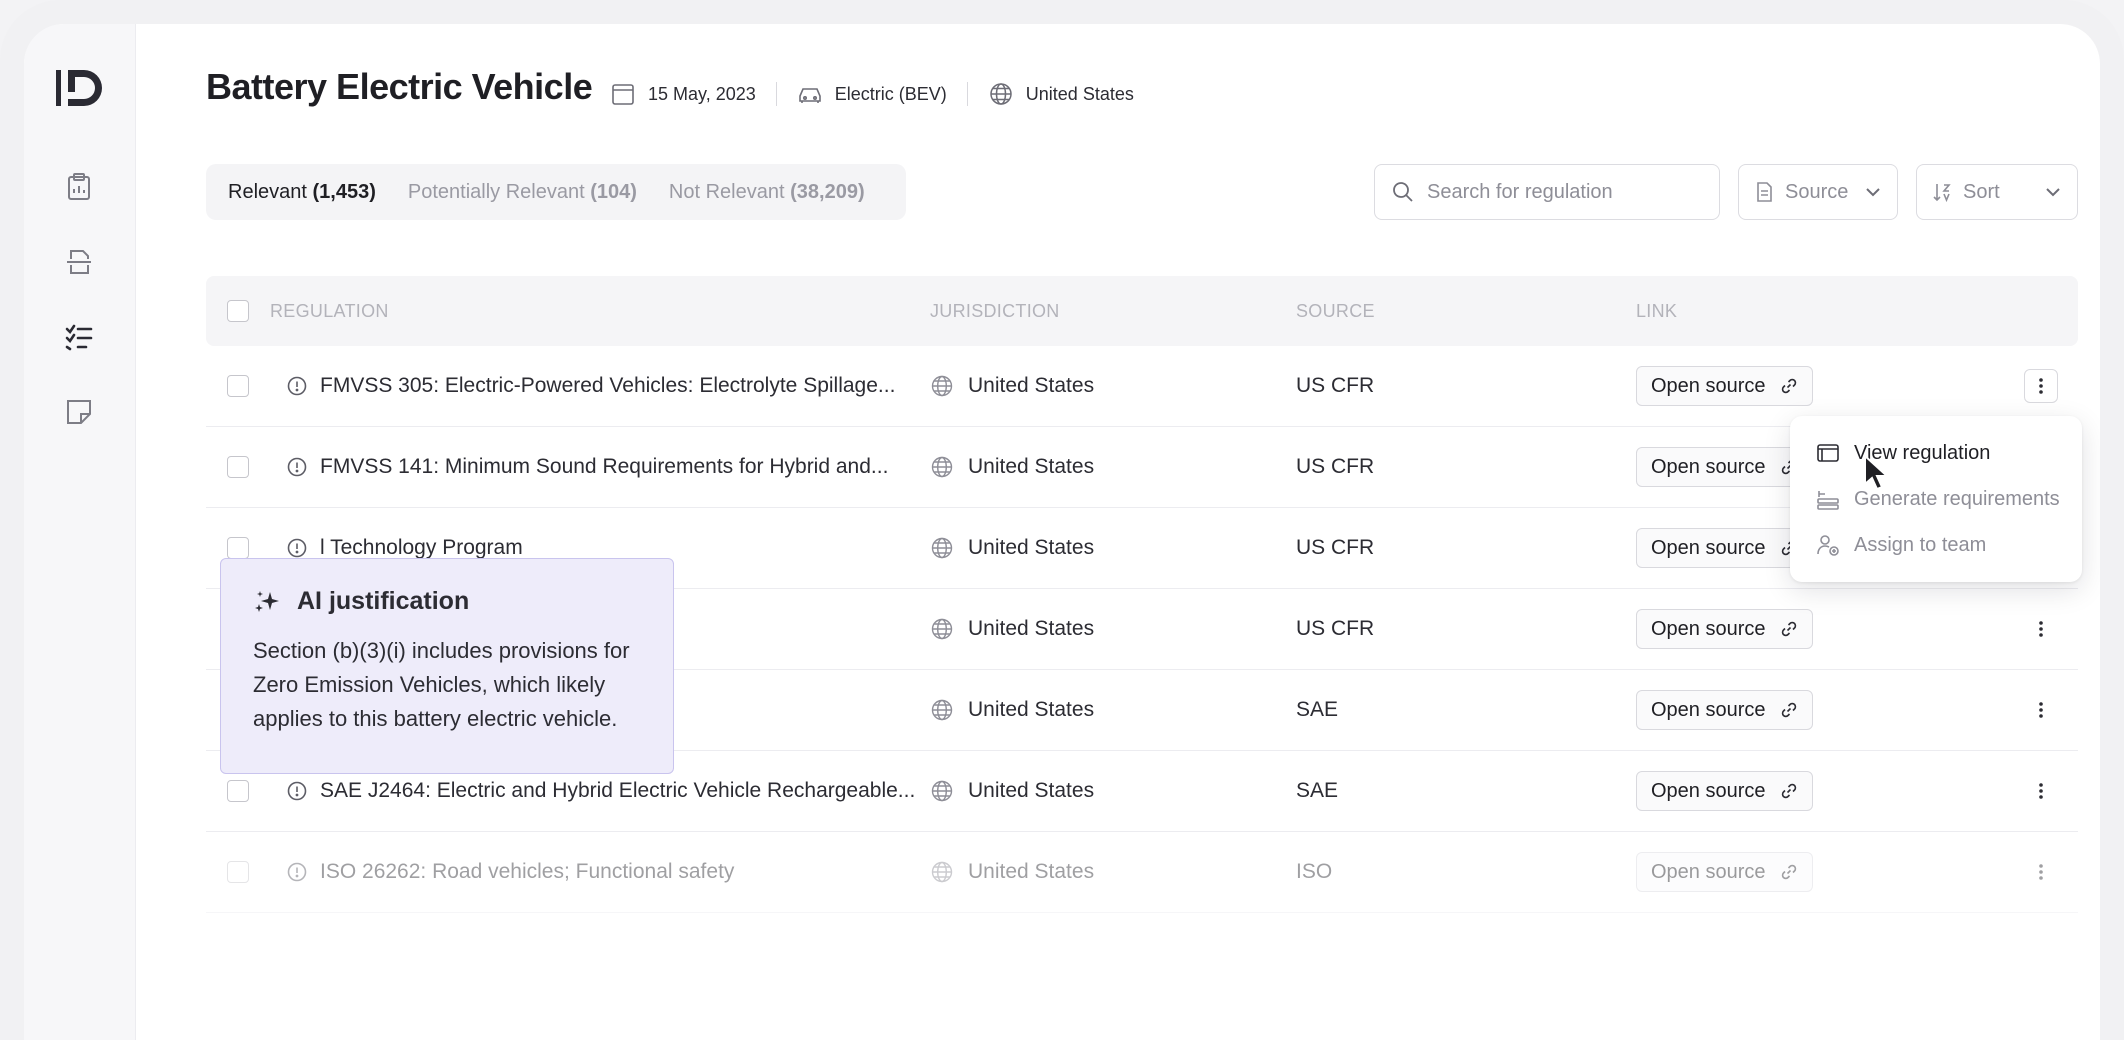 Image resolution: width=2124 pixels, height=1040 pixels. What do you see at coordinates (79, 337) in the screenshot?
I see `checklist-icon` at bounding box center [79, 337].